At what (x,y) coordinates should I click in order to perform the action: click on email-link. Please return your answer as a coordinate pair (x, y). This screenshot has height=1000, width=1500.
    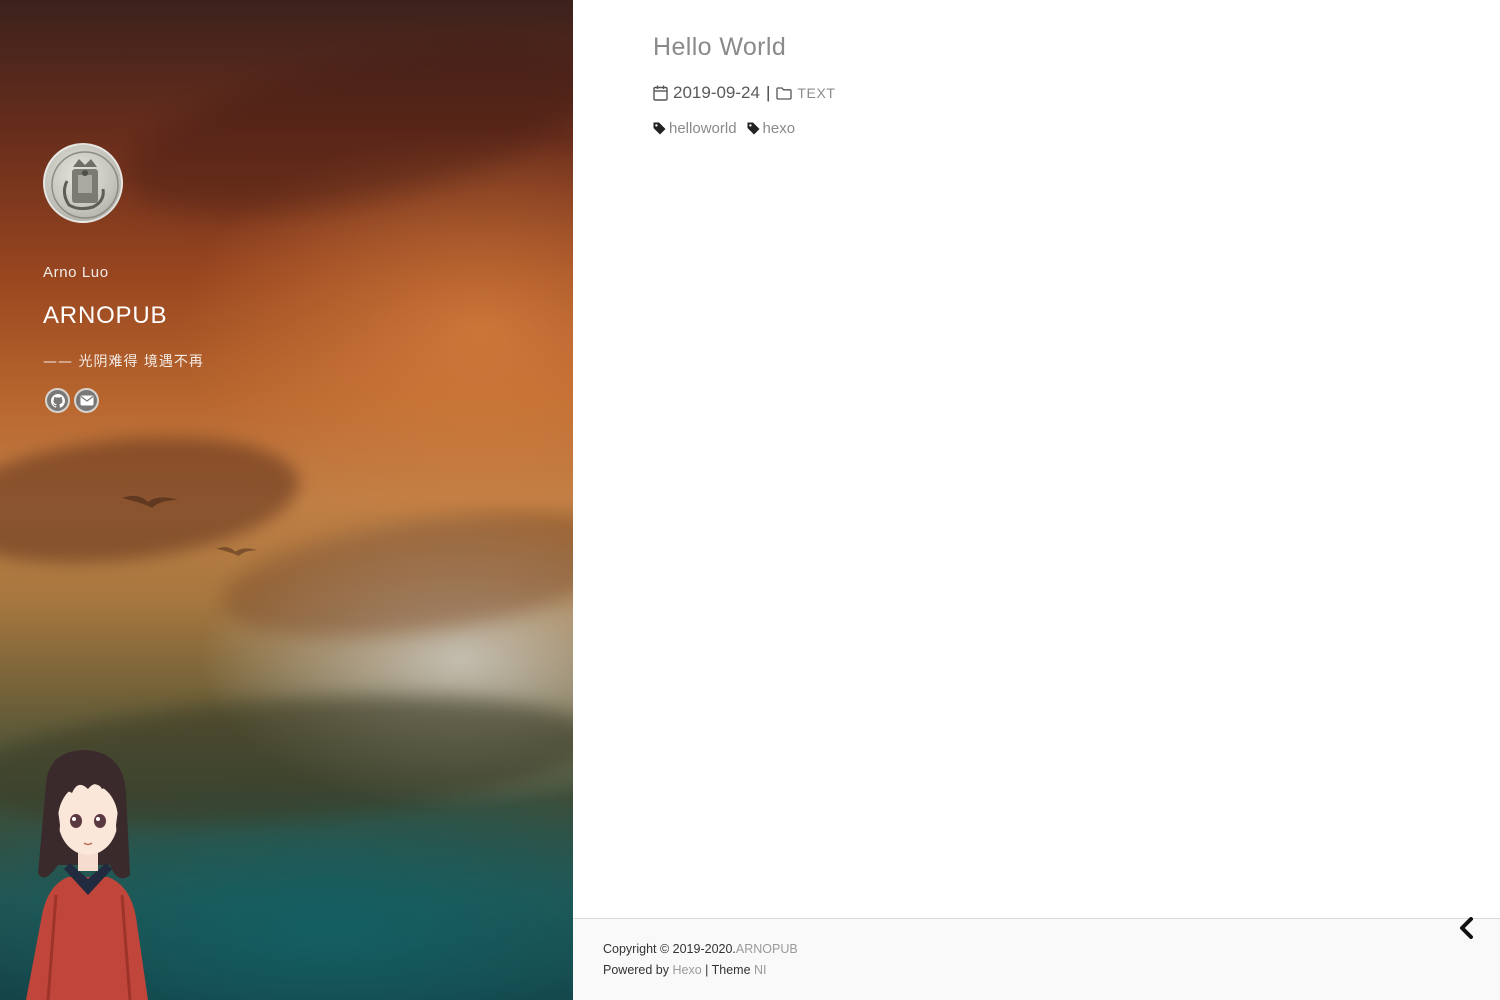
    Looking at the image, I should click on (86, 400).